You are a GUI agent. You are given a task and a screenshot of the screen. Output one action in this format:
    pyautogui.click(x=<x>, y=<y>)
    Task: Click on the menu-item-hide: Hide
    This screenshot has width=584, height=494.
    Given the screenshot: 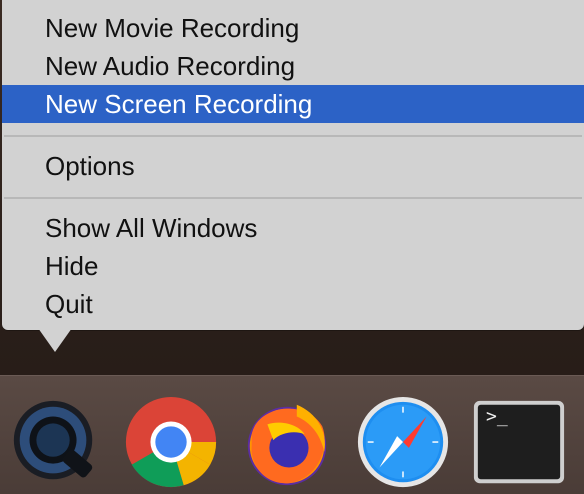 What is the action you would take?
    pyautogui.click(x=293, y=266)
    